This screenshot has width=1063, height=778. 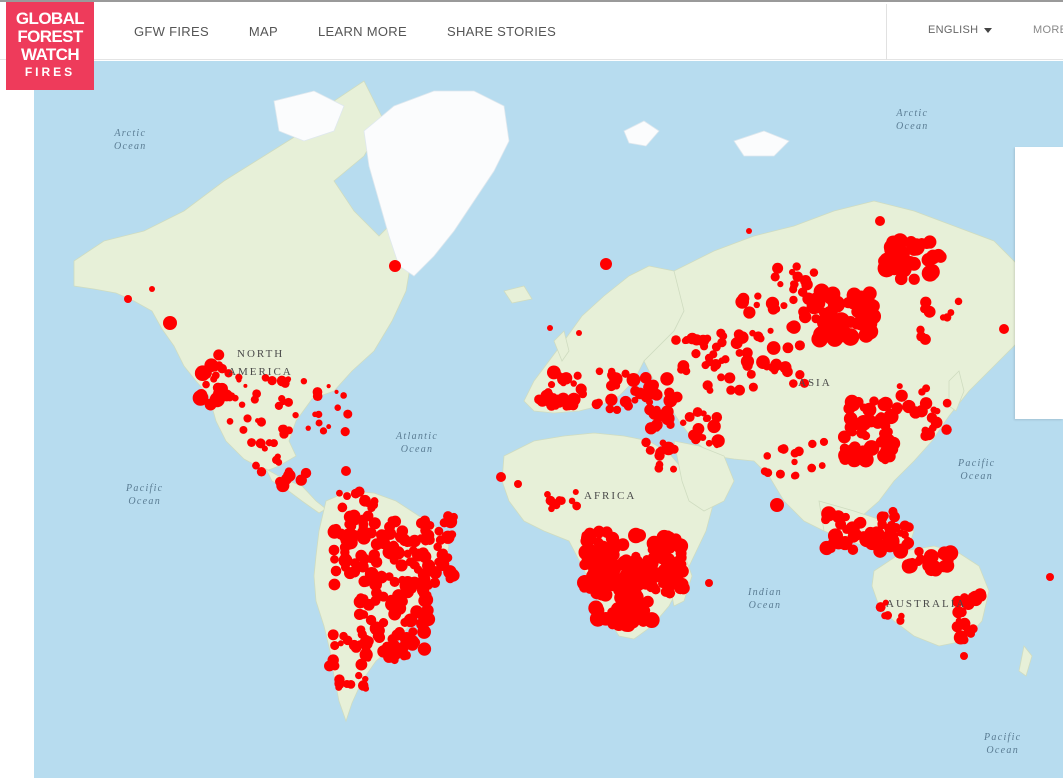 I want to click on logo-line-1: GLOBAL, so click(x=50, y=18).